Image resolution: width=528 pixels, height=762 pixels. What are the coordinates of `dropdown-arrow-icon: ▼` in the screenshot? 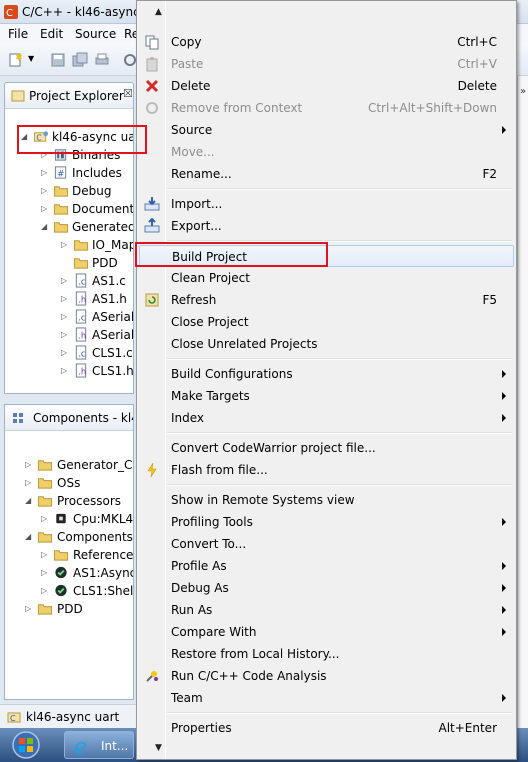 It's located at (31, 58).